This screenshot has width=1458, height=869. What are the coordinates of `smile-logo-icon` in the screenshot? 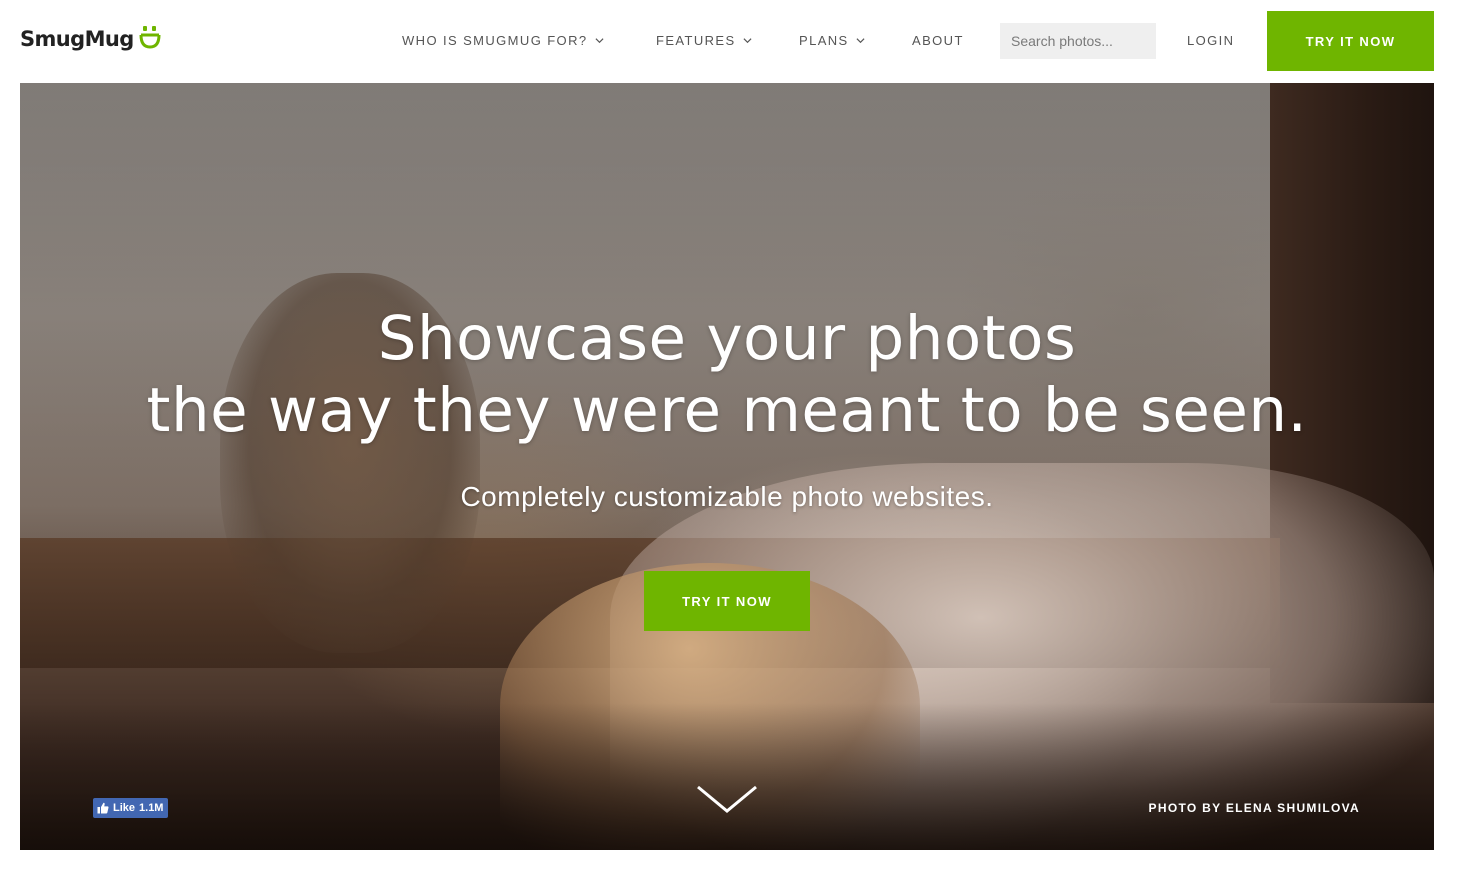 It's located at (150, 37).